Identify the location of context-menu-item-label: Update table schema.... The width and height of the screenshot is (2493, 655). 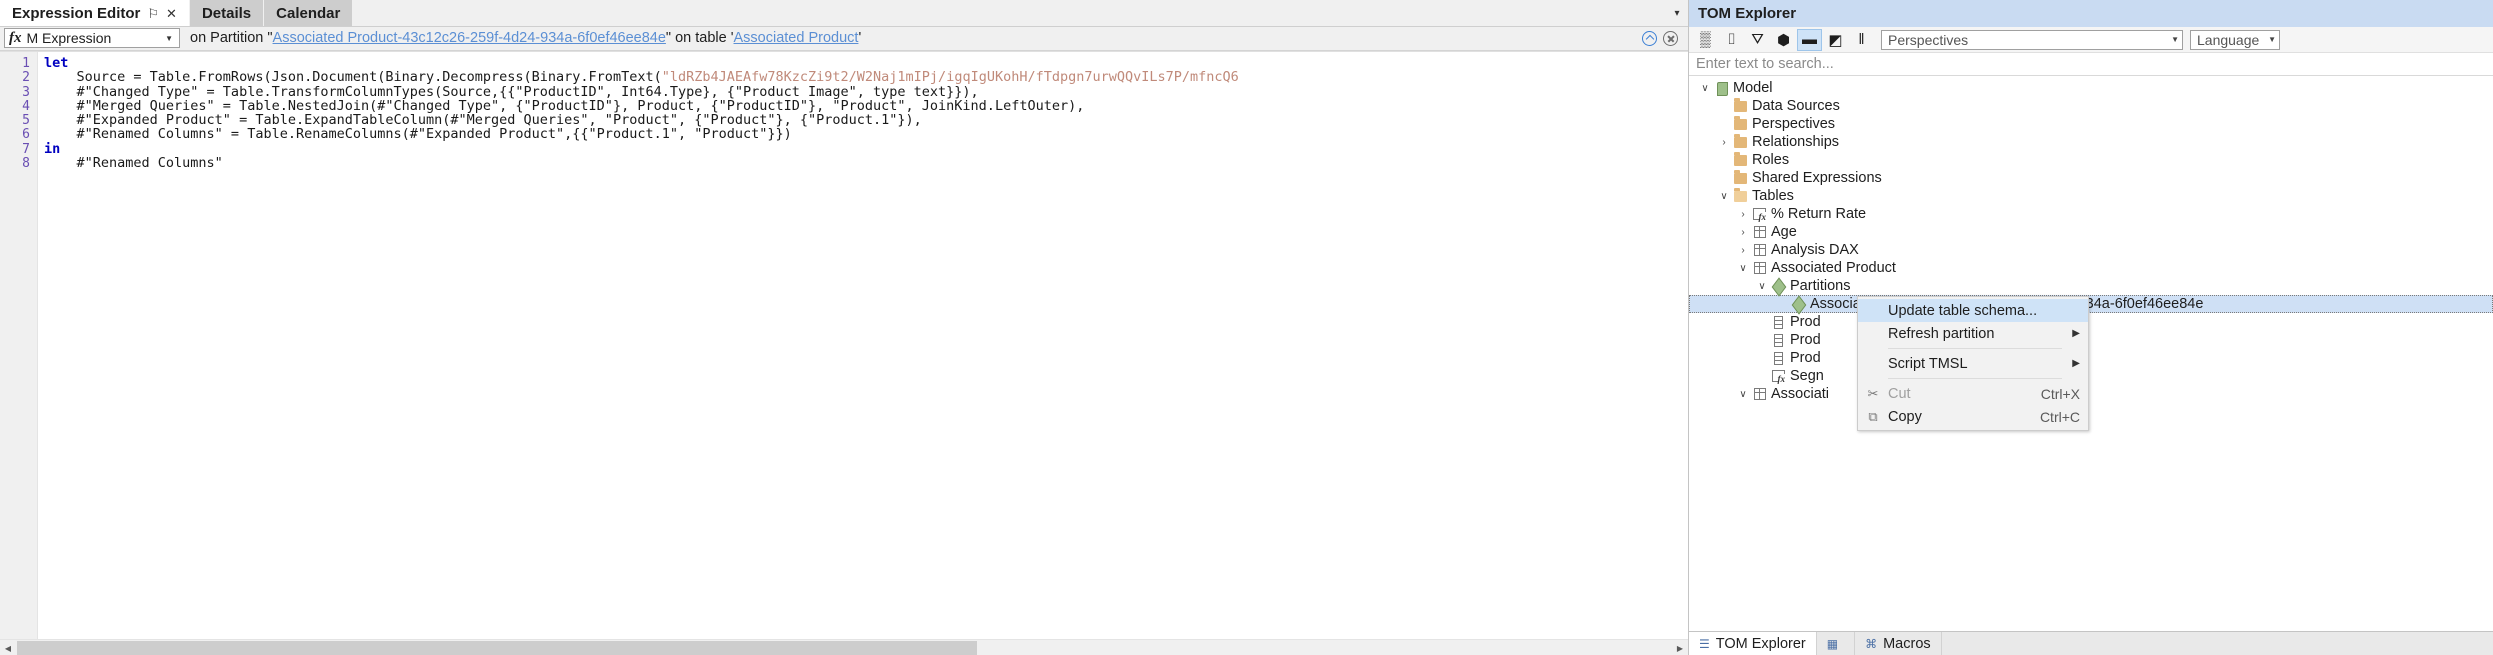
(1963, 310).